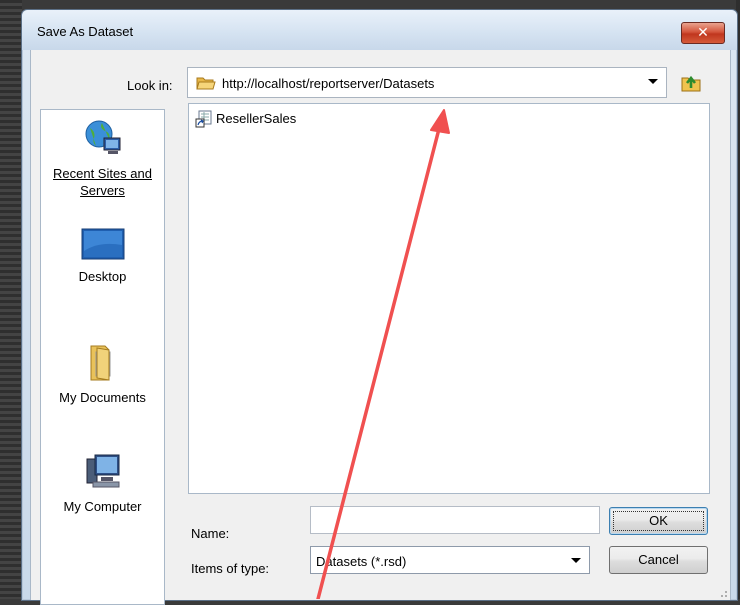 This screenshot has width=740, height=605. I want to click on up-one-level-button, so click(691, 82).